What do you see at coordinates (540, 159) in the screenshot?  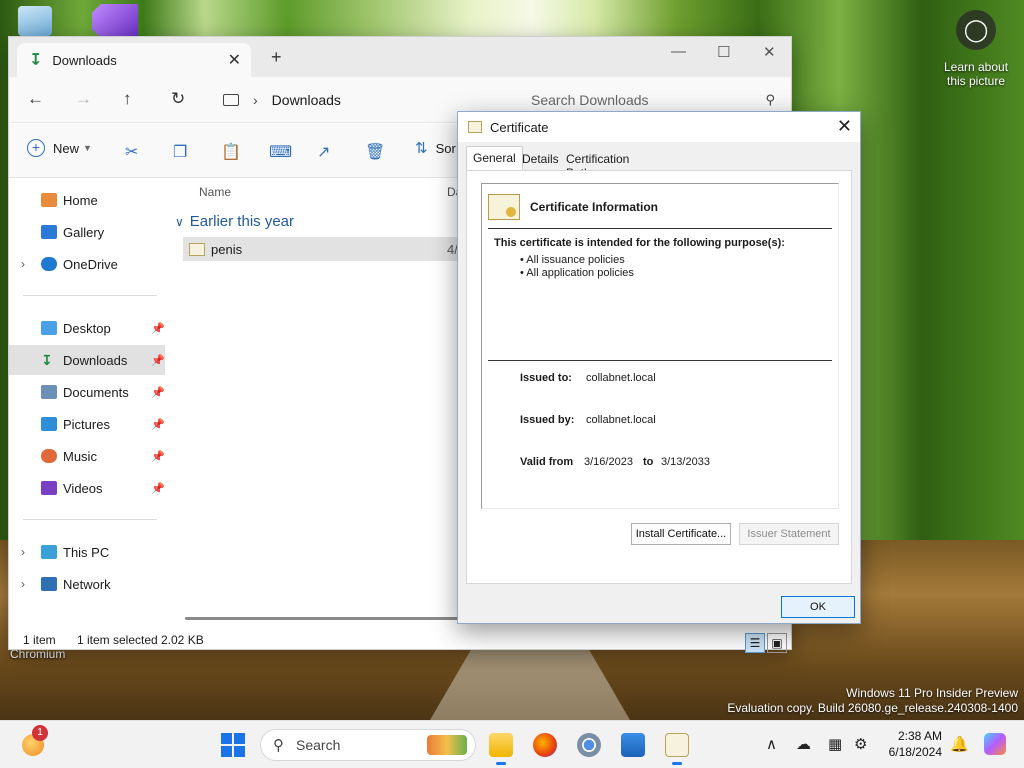 I see `tab-details: Details` at bounding box center [540, 159].